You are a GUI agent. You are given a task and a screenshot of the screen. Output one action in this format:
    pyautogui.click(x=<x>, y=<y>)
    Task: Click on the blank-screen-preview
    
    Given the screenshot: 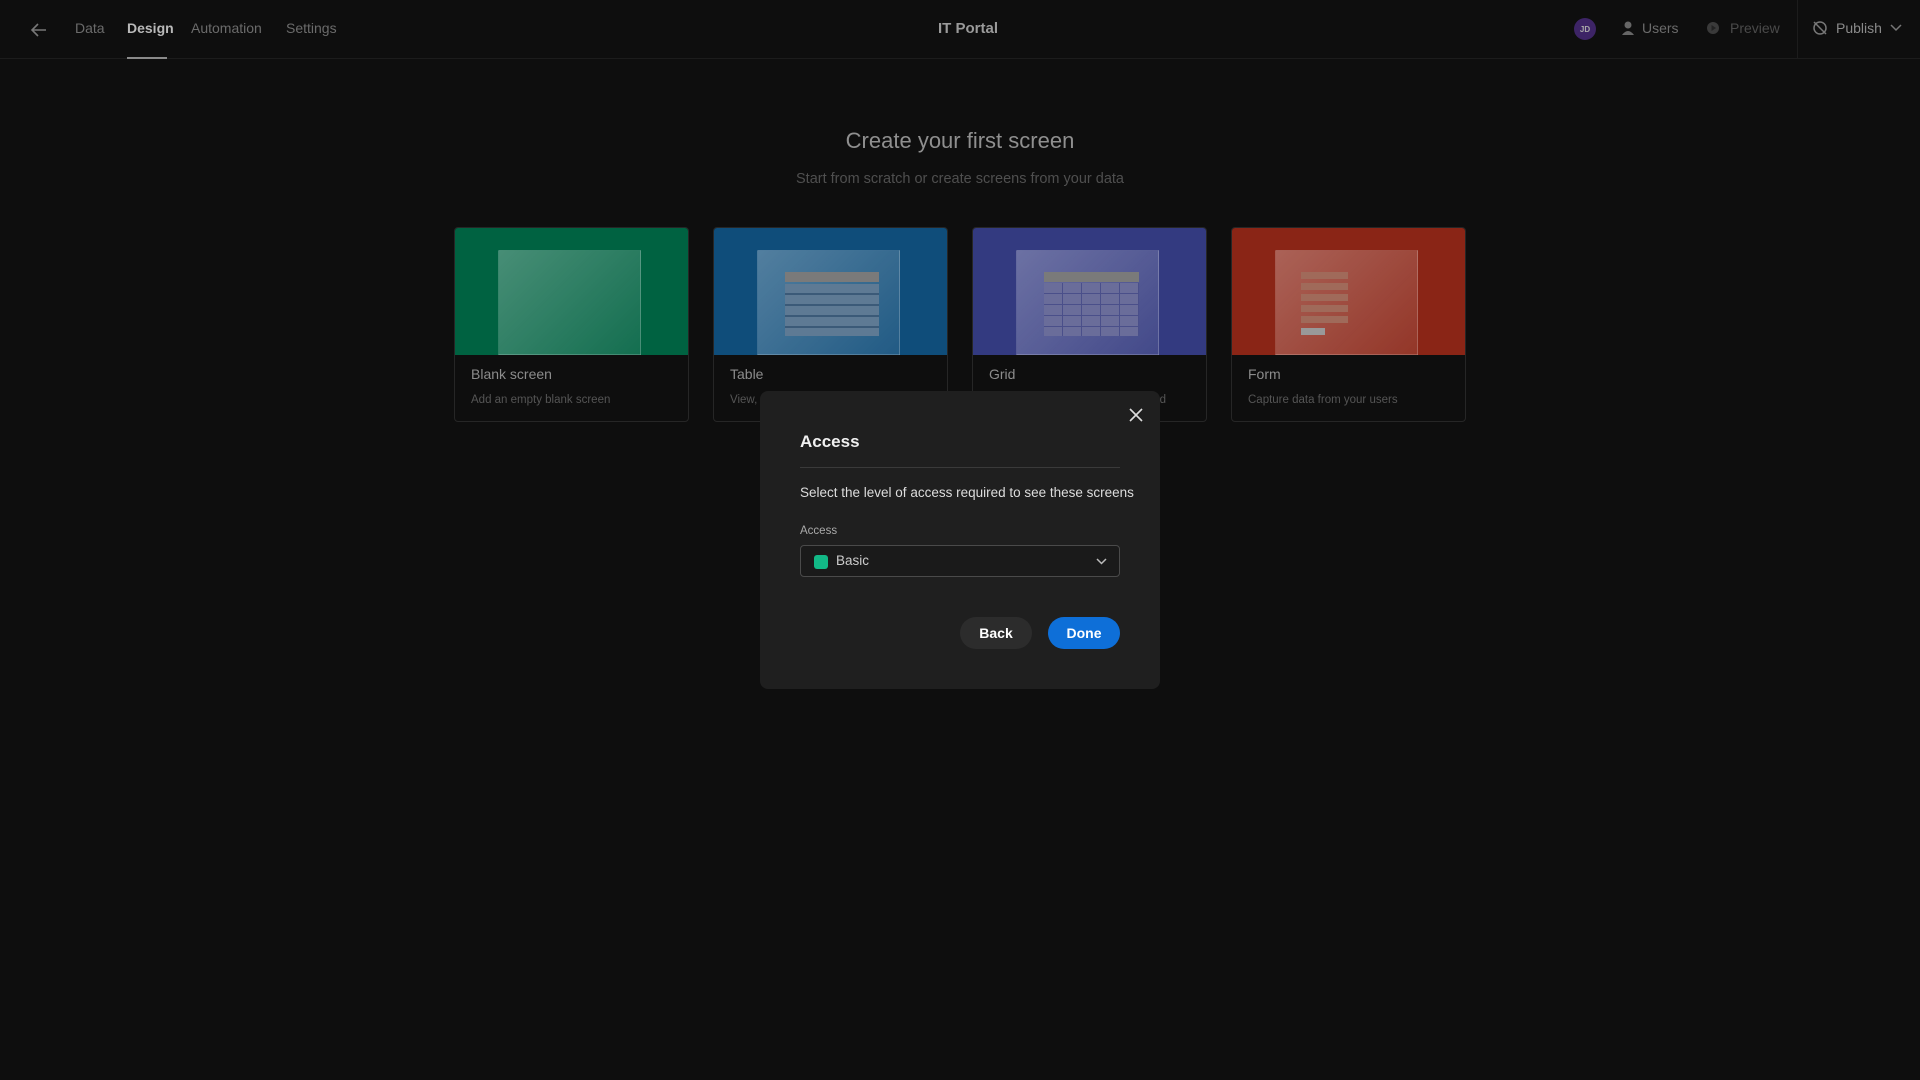 What is the action you would take?
    pyautogui.click(x=571, y=291)
    